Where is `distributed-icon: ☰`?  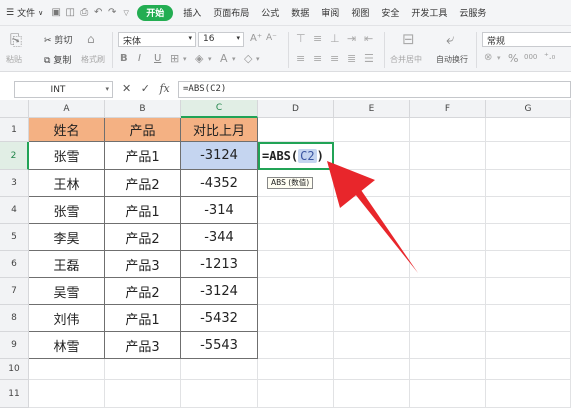 distributed-icon: ☰ is located at coordinates (369, 58).